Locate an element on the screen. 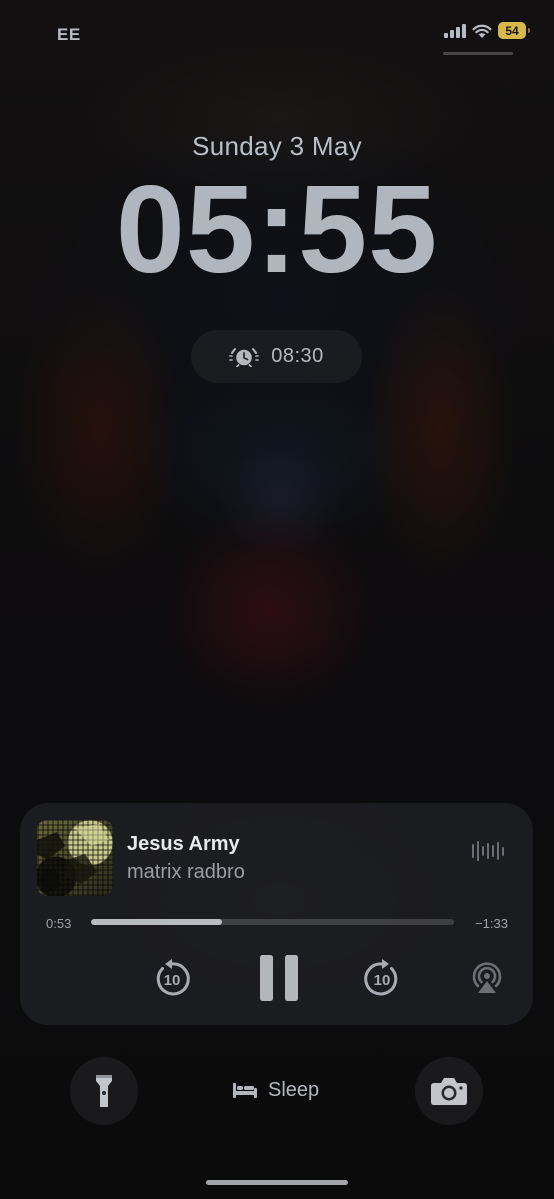 The image size is (554, 1199). sleep-focus-label: Sleep is located at coordinates (294, 1089).